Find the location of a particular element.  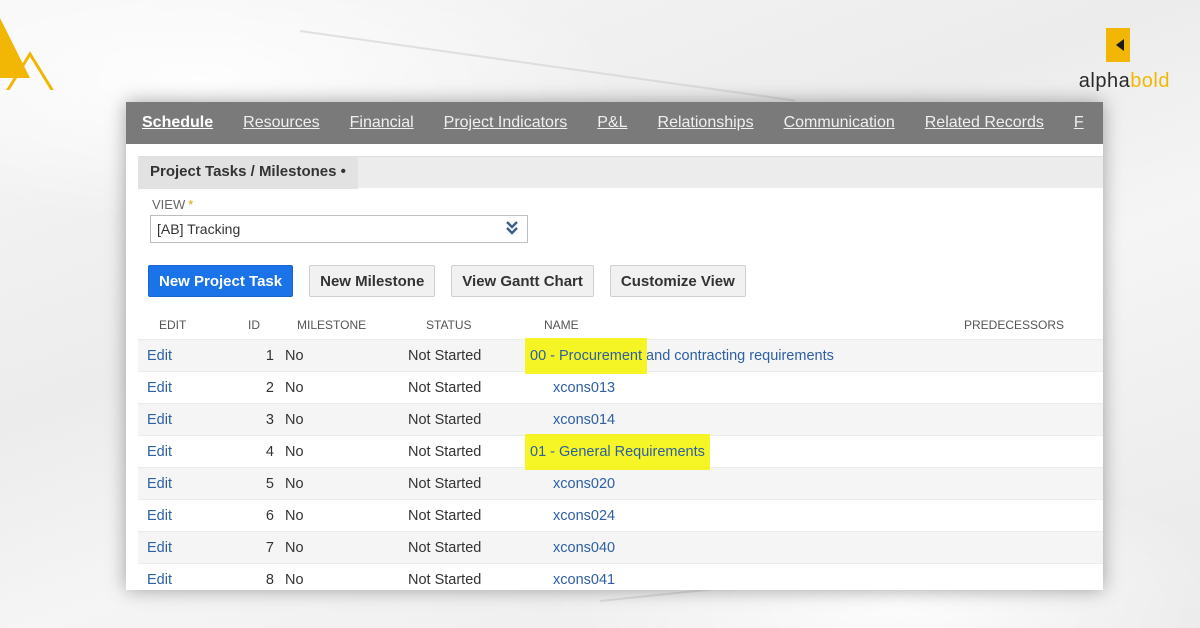

required-mark: * is located at coordinates (191, 204).